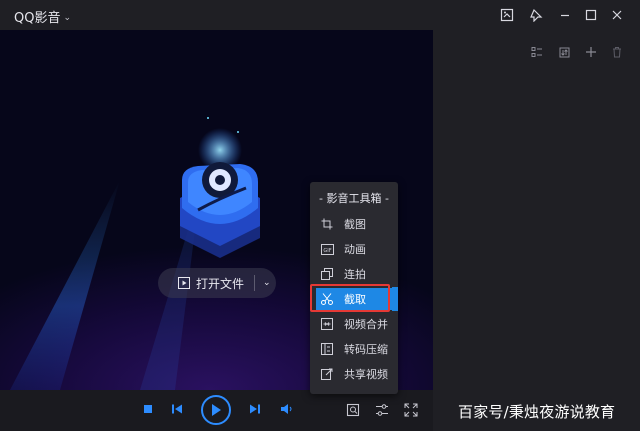 This screenshot has height=431, width=640. Describe the element at coordinates (411, 410) in the screenshot. I see `fullscreen-icon` at that location.